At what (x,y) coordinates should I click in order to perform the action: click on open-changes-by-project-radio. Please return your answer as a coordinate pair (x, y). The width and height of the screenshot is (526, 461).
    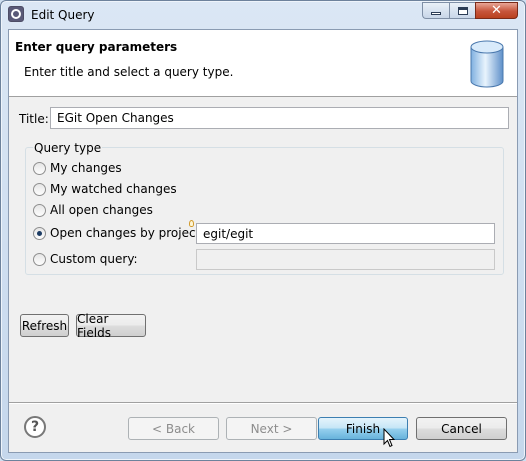
    Looking at the image, I should click on (39, 233).